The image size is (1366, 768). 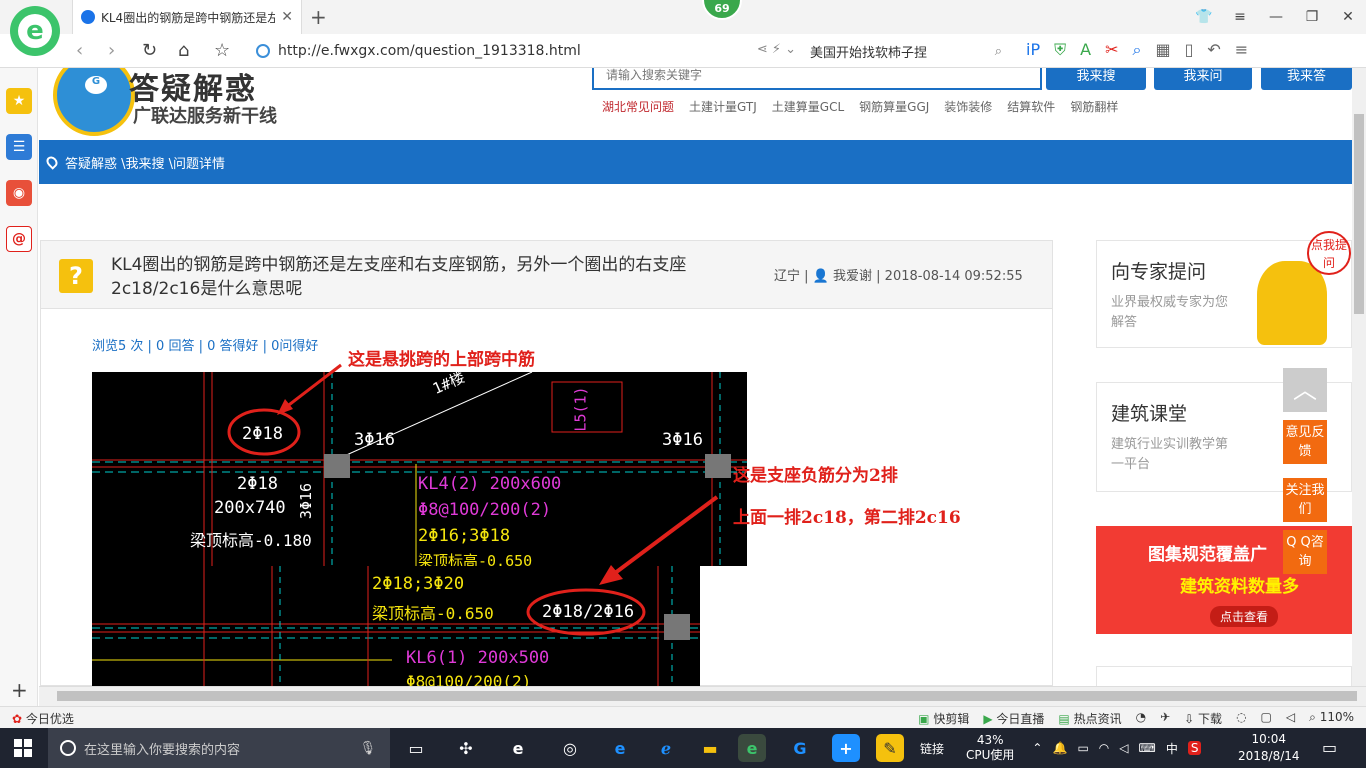 I want to click on plus-app-icon: +, so click(x=846, y=748).